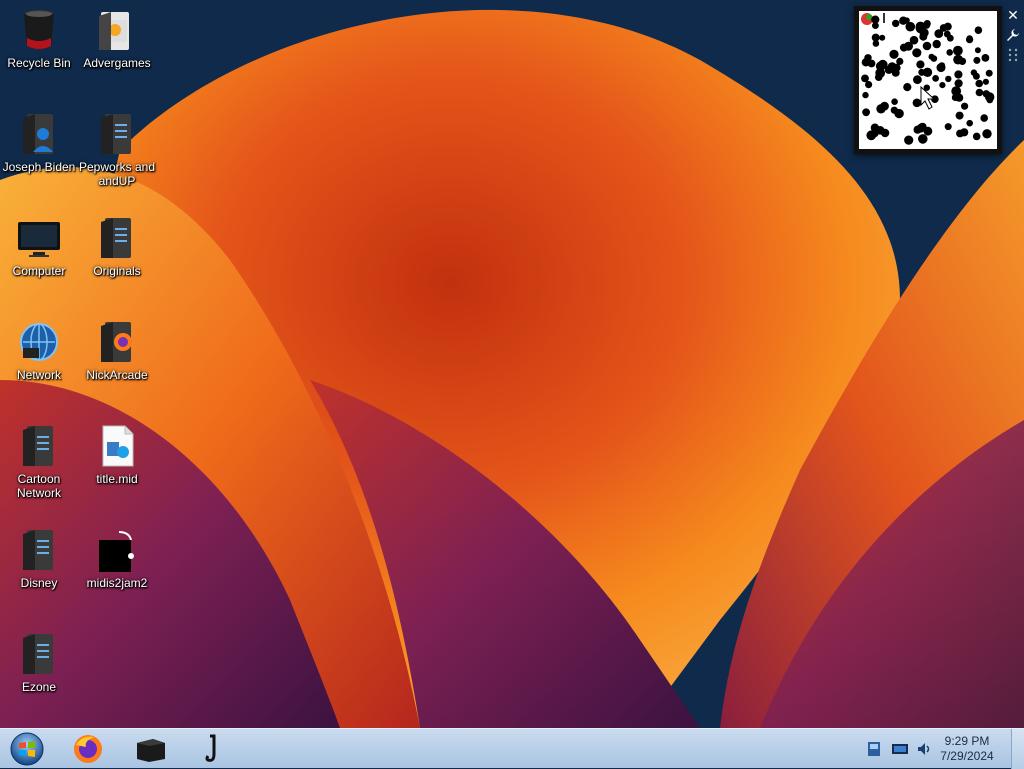  I want to click on desktop-icon-title-mid: title.mid, so click(117, 454).